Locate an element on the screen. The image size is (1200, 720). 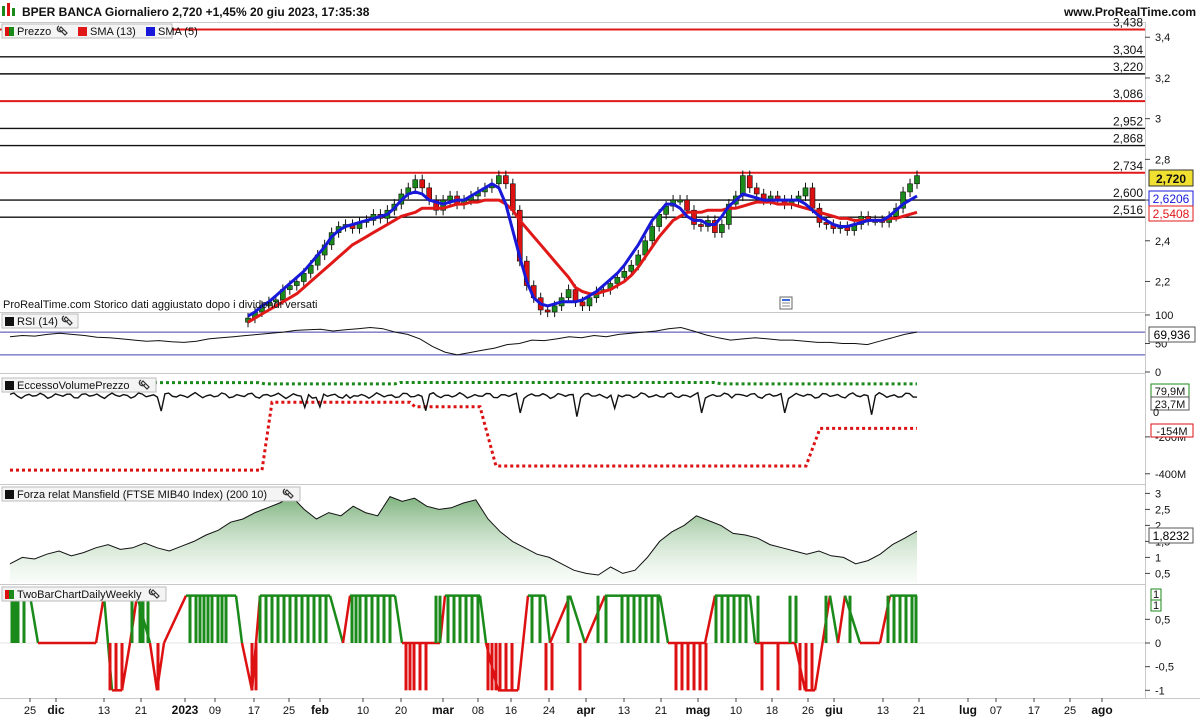
level-label-6: 2,734 is located at coordinates (1128, 166).